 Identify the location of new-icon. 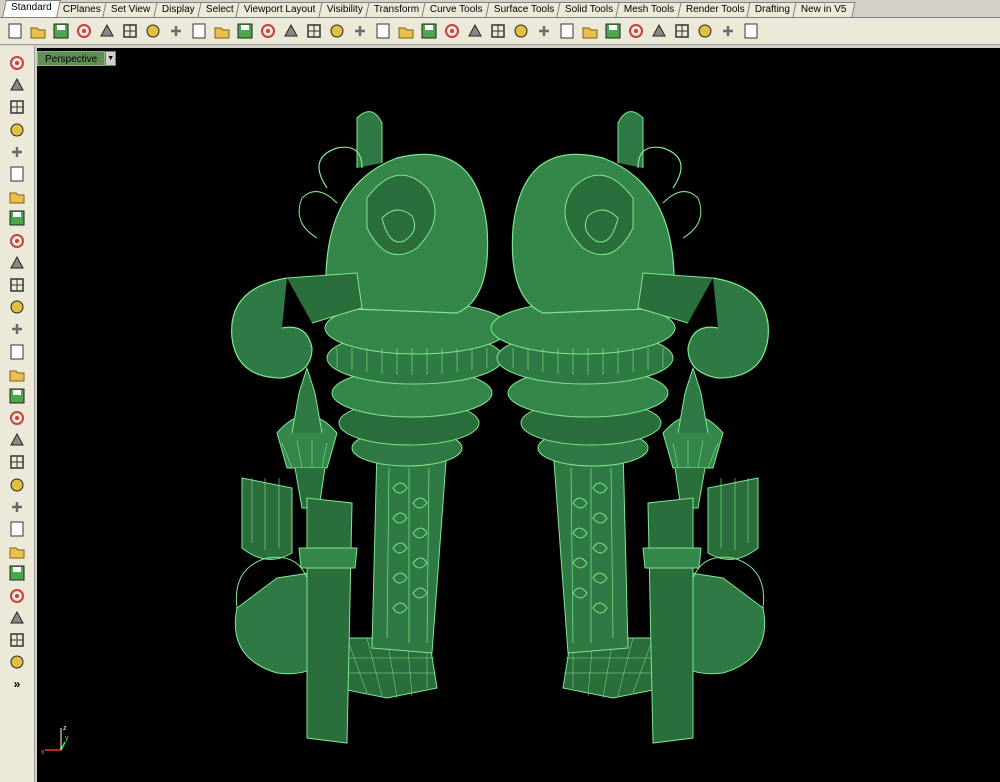
(15, 31).